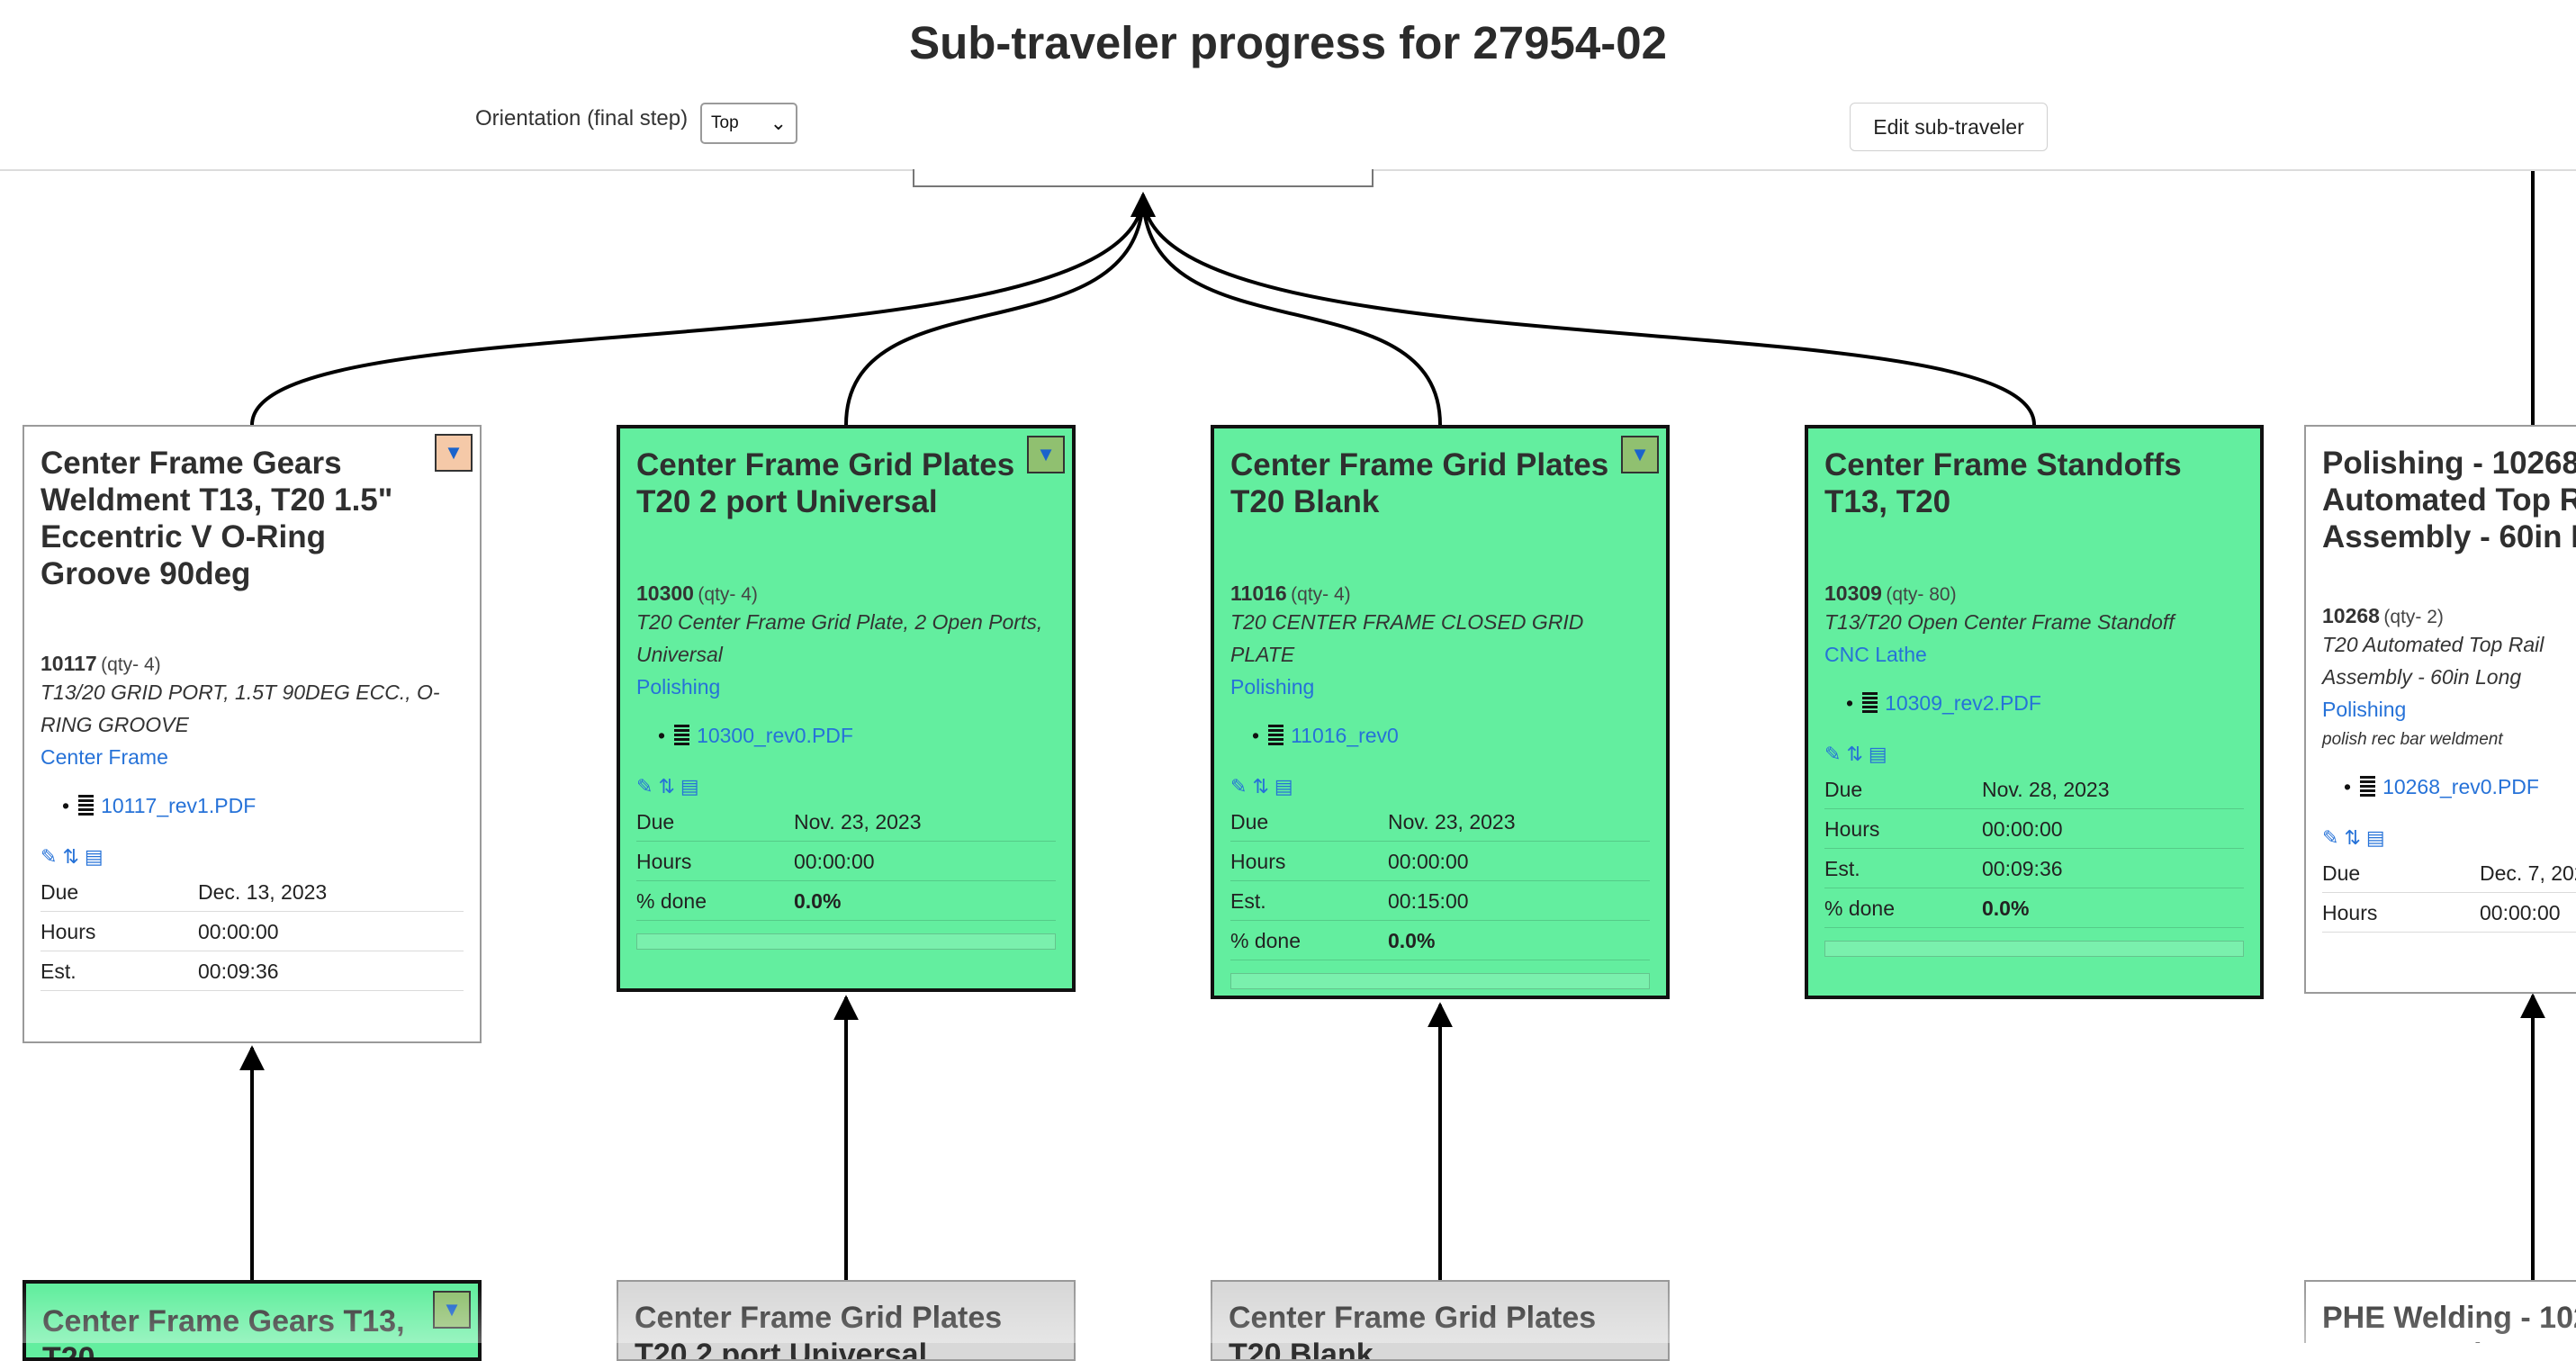 Image resolution: width=2576 pixels, height=1361 pixels. What do you see at coordinates (1921, 594) in the screenshot?
I see `qty: (qty- 80)` at bounding box center [1921, 594].